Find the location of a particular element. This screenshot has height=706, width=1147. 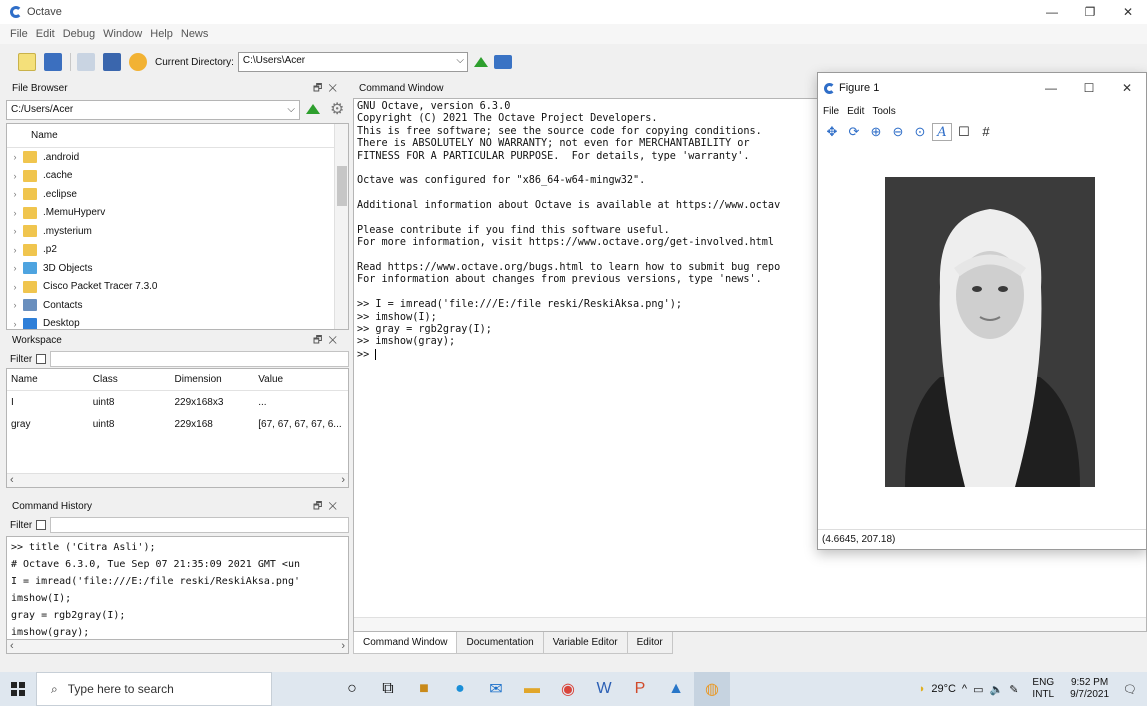

grid-toggle-icon: # is located at coordinates (986, 132).